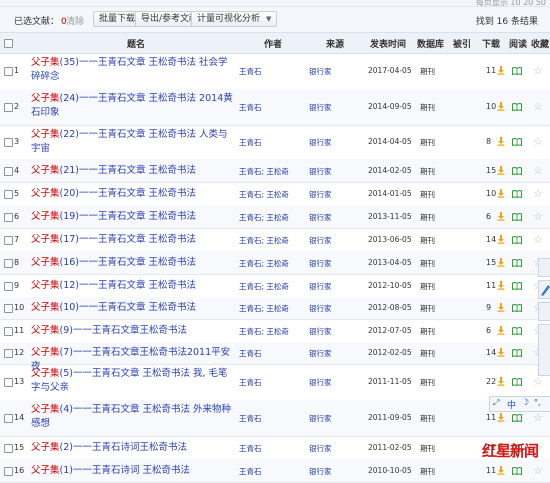  I want to click on ime-chinese-toggle: 中, so click(511, 404).